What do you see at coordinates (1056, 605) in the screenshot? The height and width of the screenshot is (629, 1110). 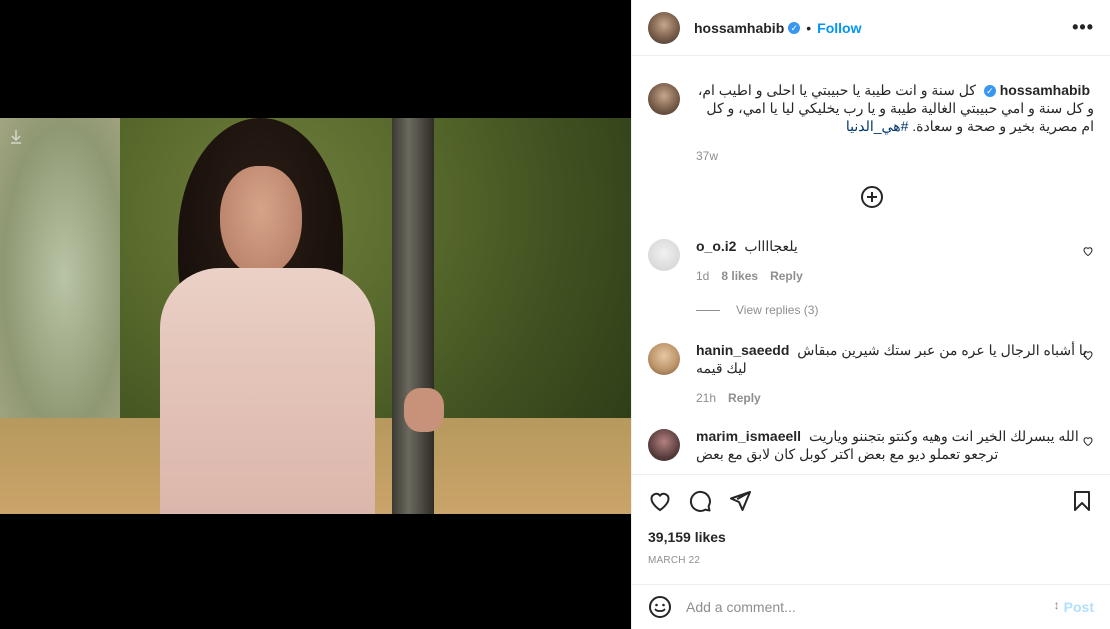 I see `text-cursor-icon: ↕` at bounding box center [1056, 605].